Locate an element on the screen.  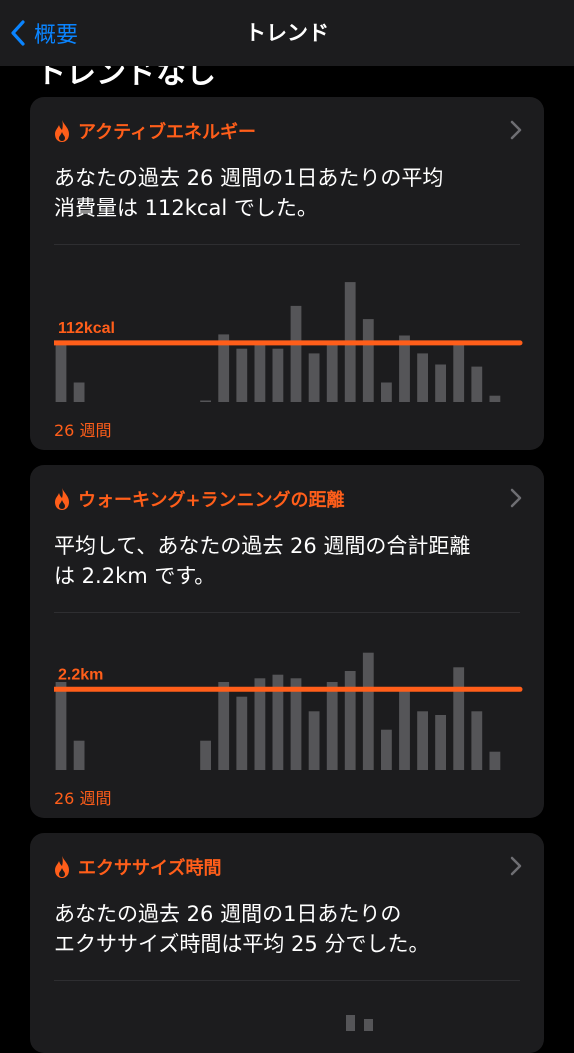
trend-bar-chart: 2.2km is located at coordinates (288, 711).